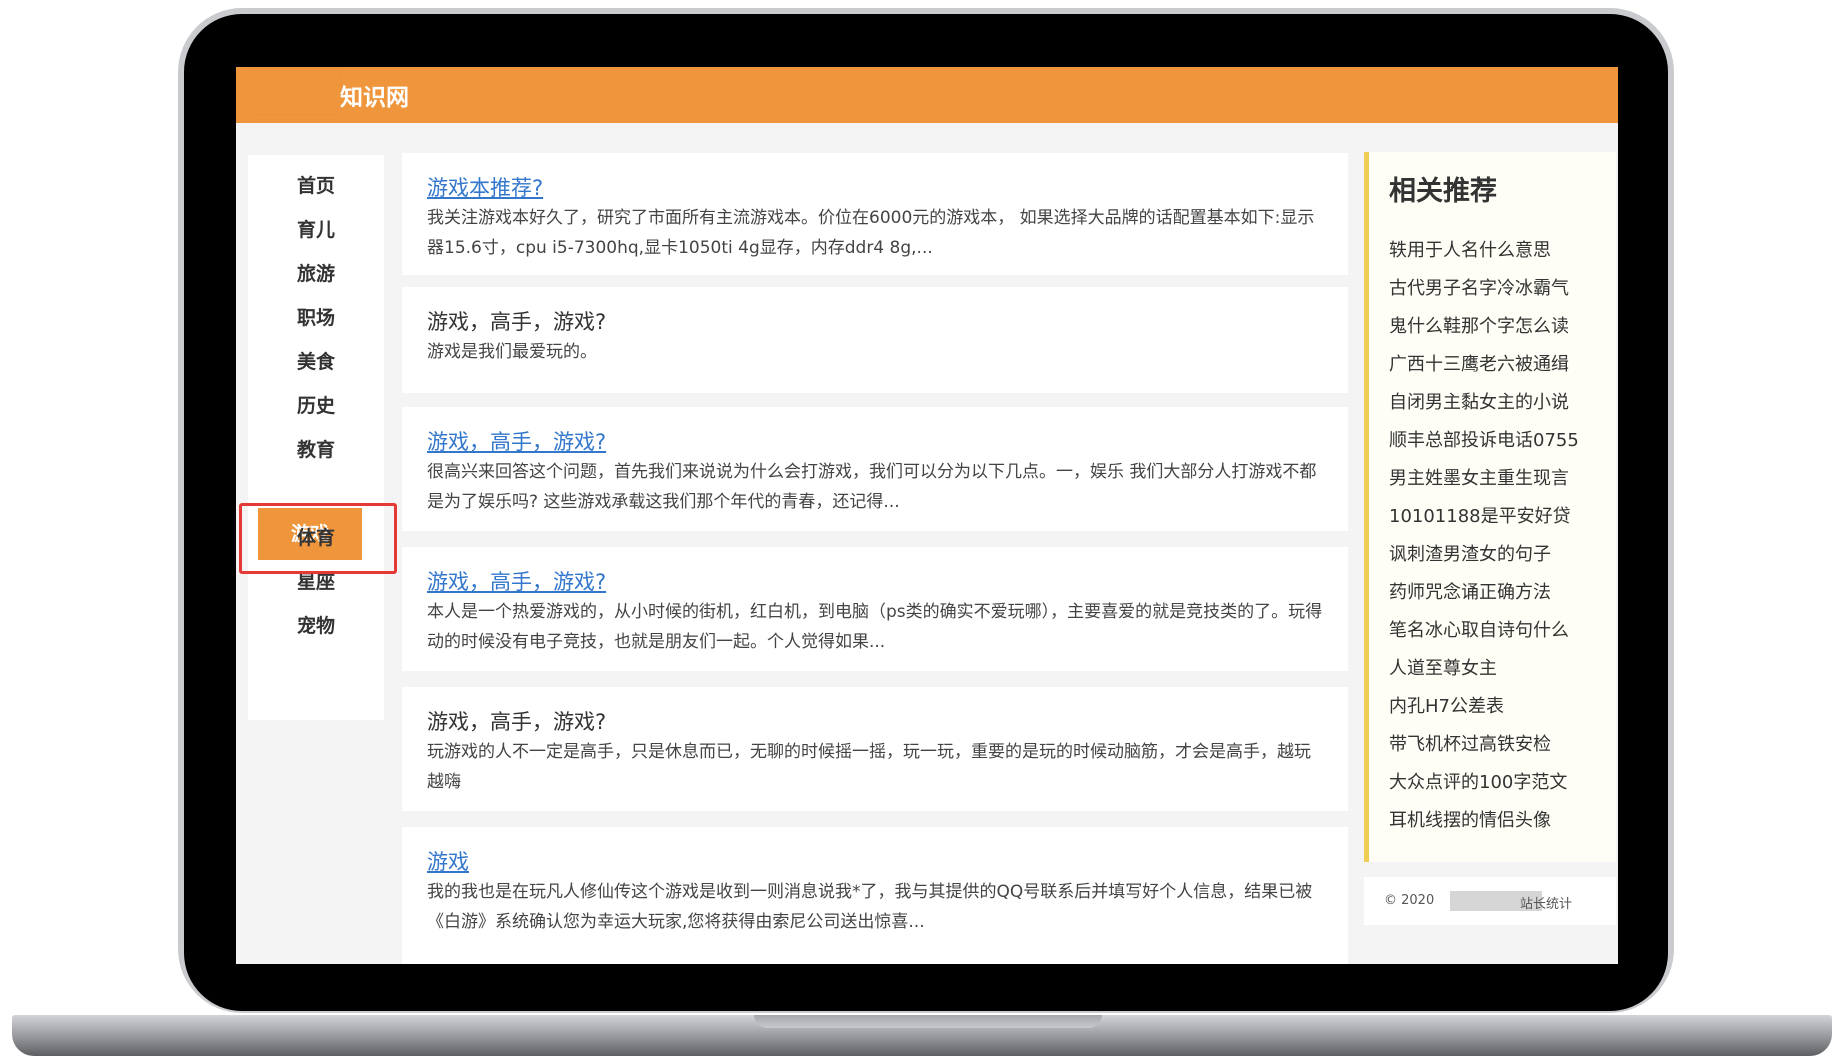 This screenshot has height=1064, width=1844. Describe the element at coordinates (1484, 251) in the screenshot. I see `recommend-item: 轶用于人名什么意思` at that location.